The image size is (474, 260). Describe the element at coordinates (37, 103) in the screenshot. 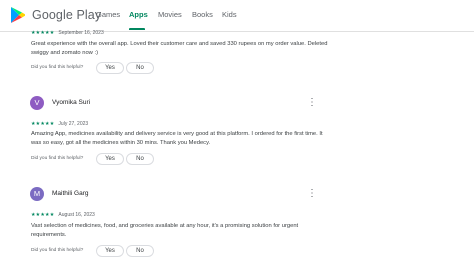

I see `avatar: V` at that location.